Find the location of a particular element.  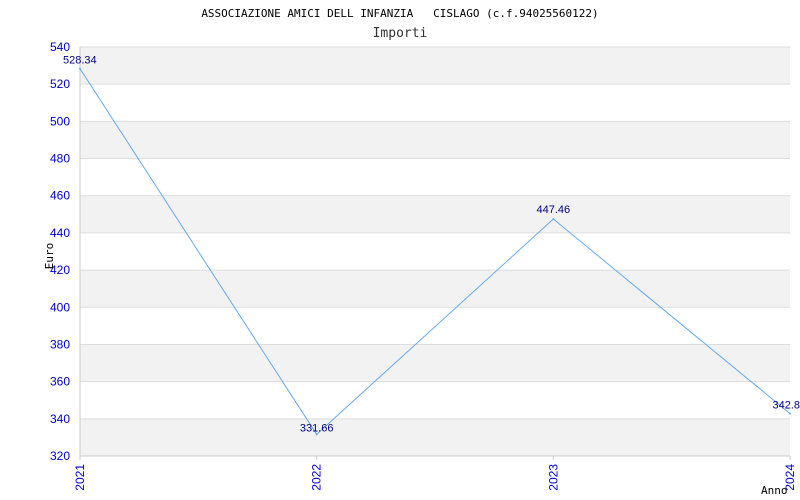

y-tick-label: 320 is located at coordinates (60, 456).